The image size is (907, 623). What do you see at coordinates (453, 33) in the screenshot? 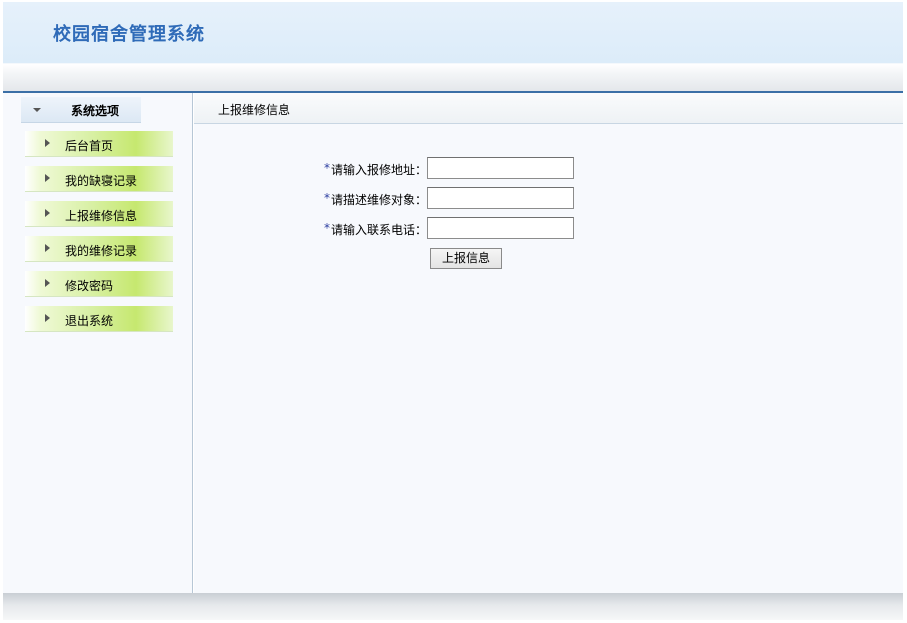
I see `header-banner: 校园宿舍管理系统` at bounding box center [453, 33].